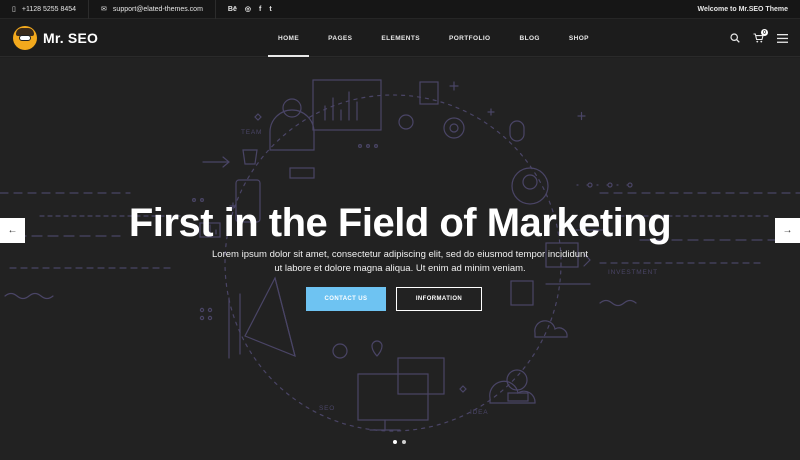 The height and width of the screenshot is (460, 800). What do you see at coordinates (530, 38) in the screenshot?
I see `nav-item-blog: BLOG` at bounding box center [530, 38].